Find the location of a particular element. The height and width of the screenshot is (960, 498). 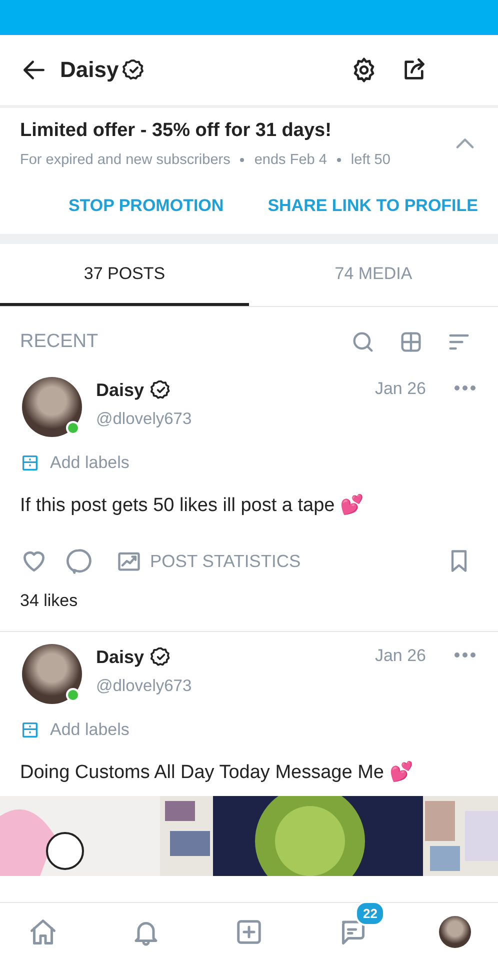

profile-avatar is located at coordinates (455, 932).